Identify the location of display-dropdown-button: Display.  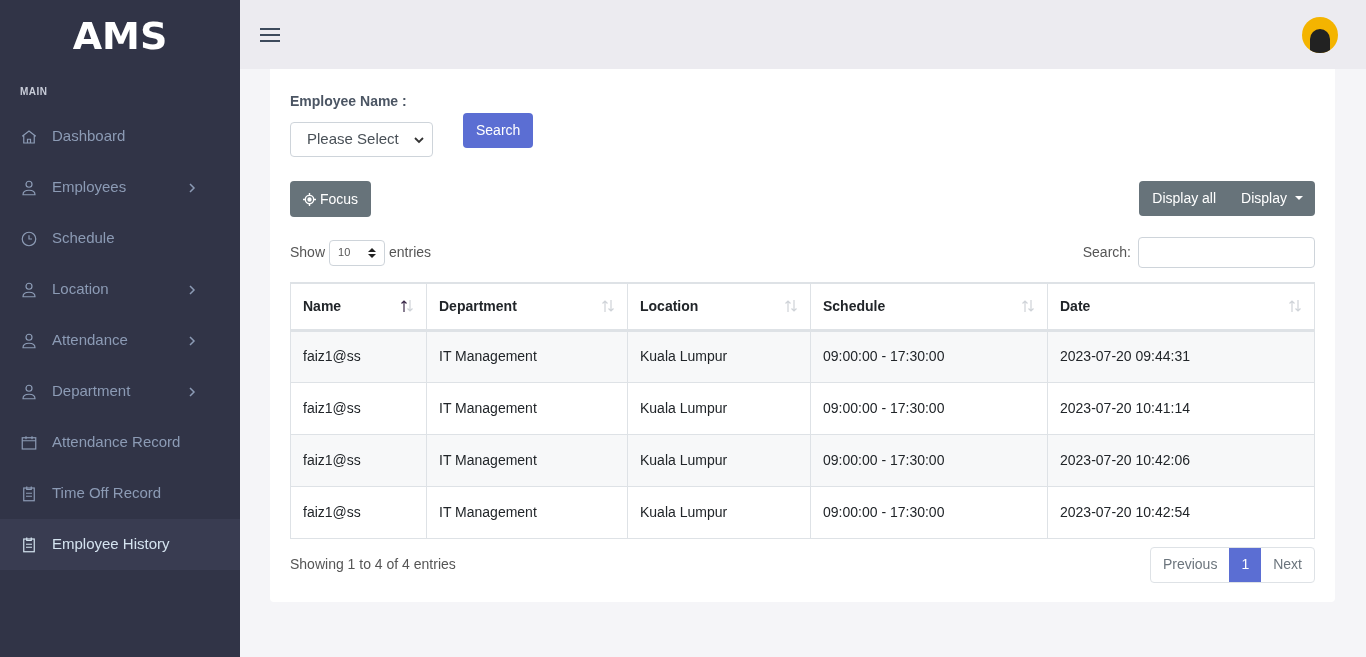
(1272, 198).